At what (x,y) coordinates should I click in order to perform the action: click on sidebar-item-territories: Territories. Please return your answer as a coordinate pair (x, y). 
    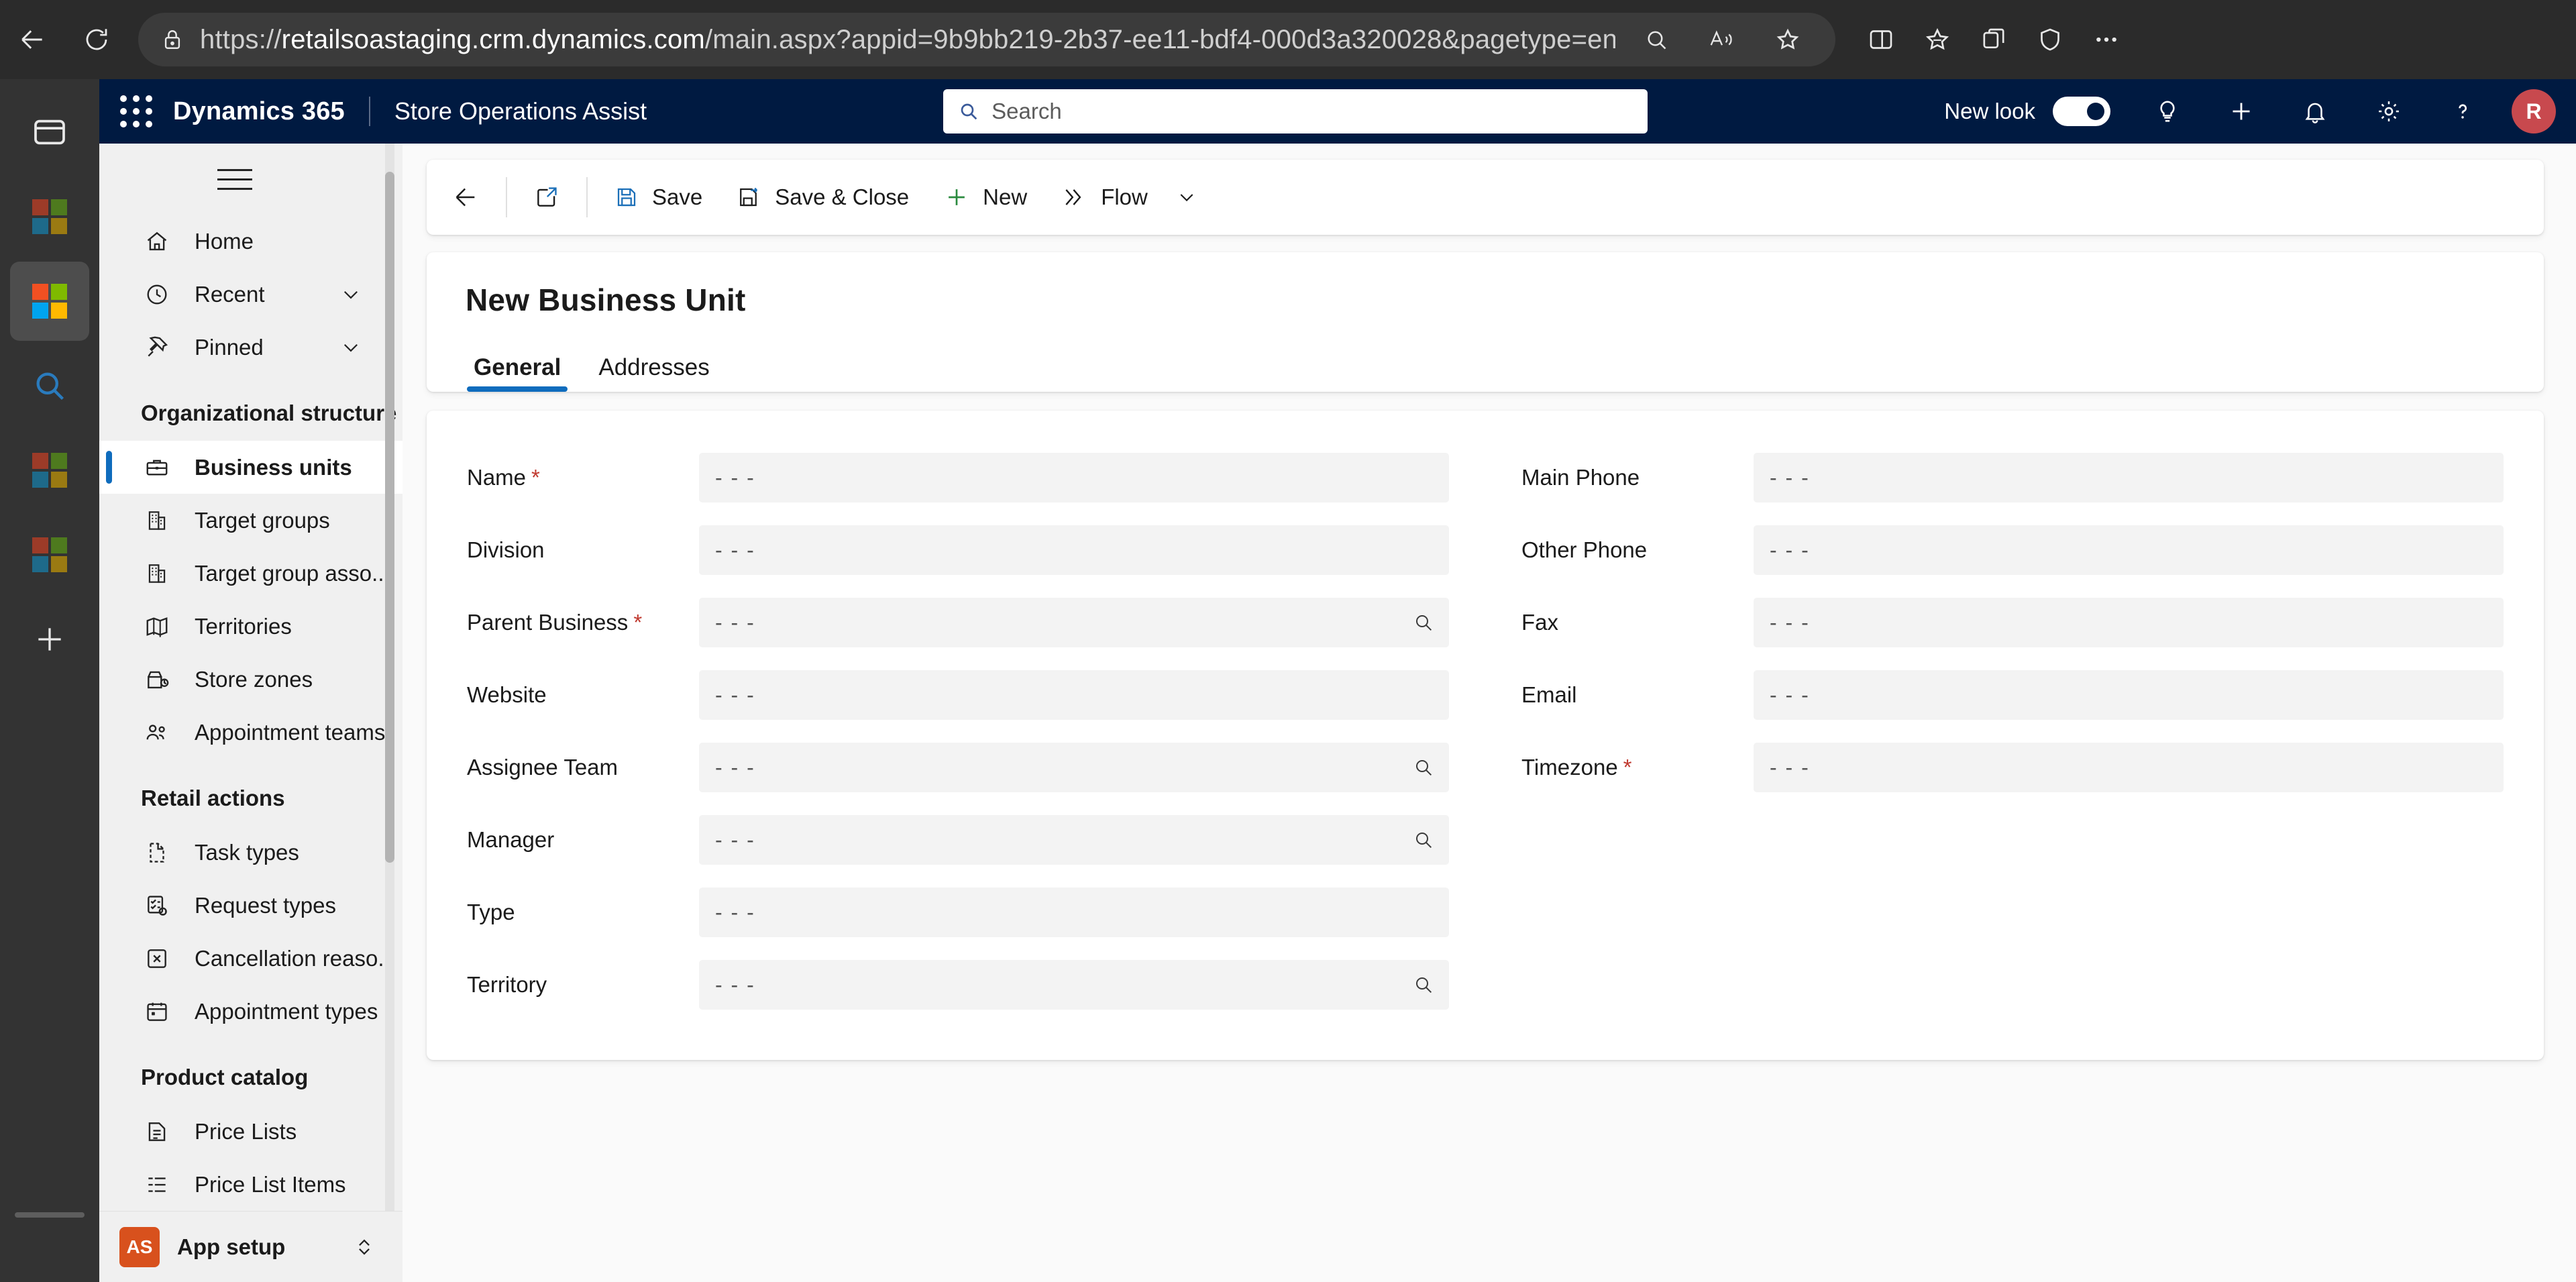
    Looking at the image, I should click on (250, 626).